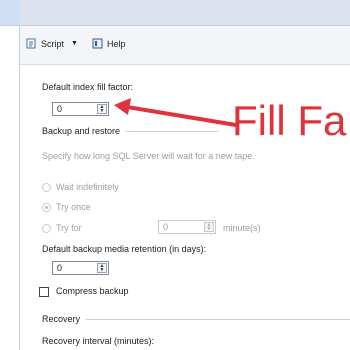  Describe the element at coordinates (289, 120) in the screenshot. I see `annotation-text: Fill Fa` at that location.